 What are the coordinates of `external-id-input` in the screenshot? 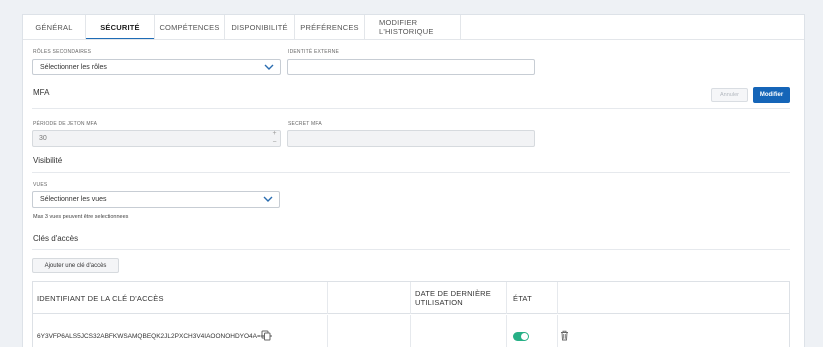 It's located at (411, 67).